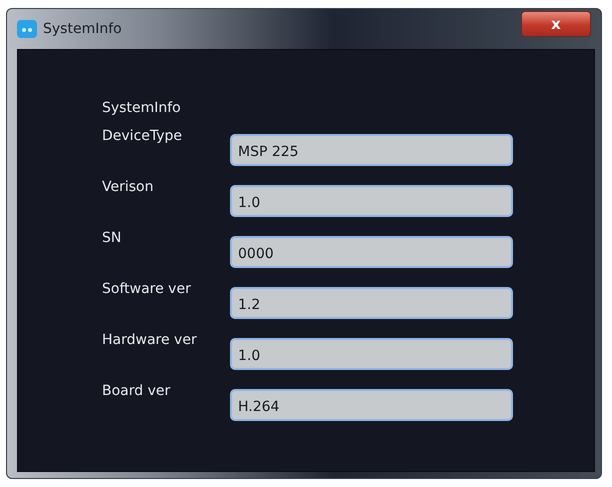 The width and height of the screenshot is (612, 487). What do you see at coordinates (82, 29) in the screenshot?
I see `window-title: SystemInfo` at bounding box center [82, 29].